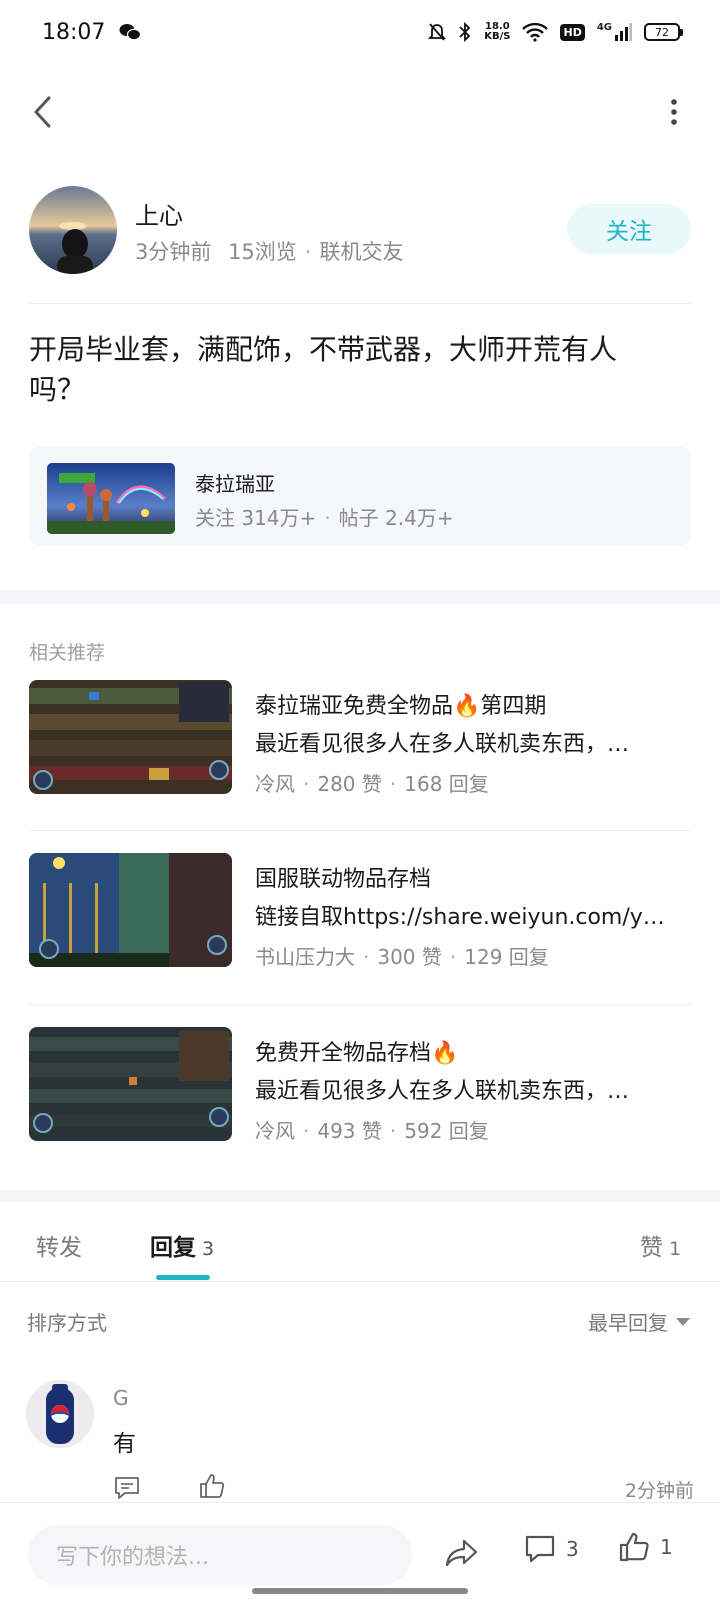  I want to click on share-icon, so click(461, 1553).